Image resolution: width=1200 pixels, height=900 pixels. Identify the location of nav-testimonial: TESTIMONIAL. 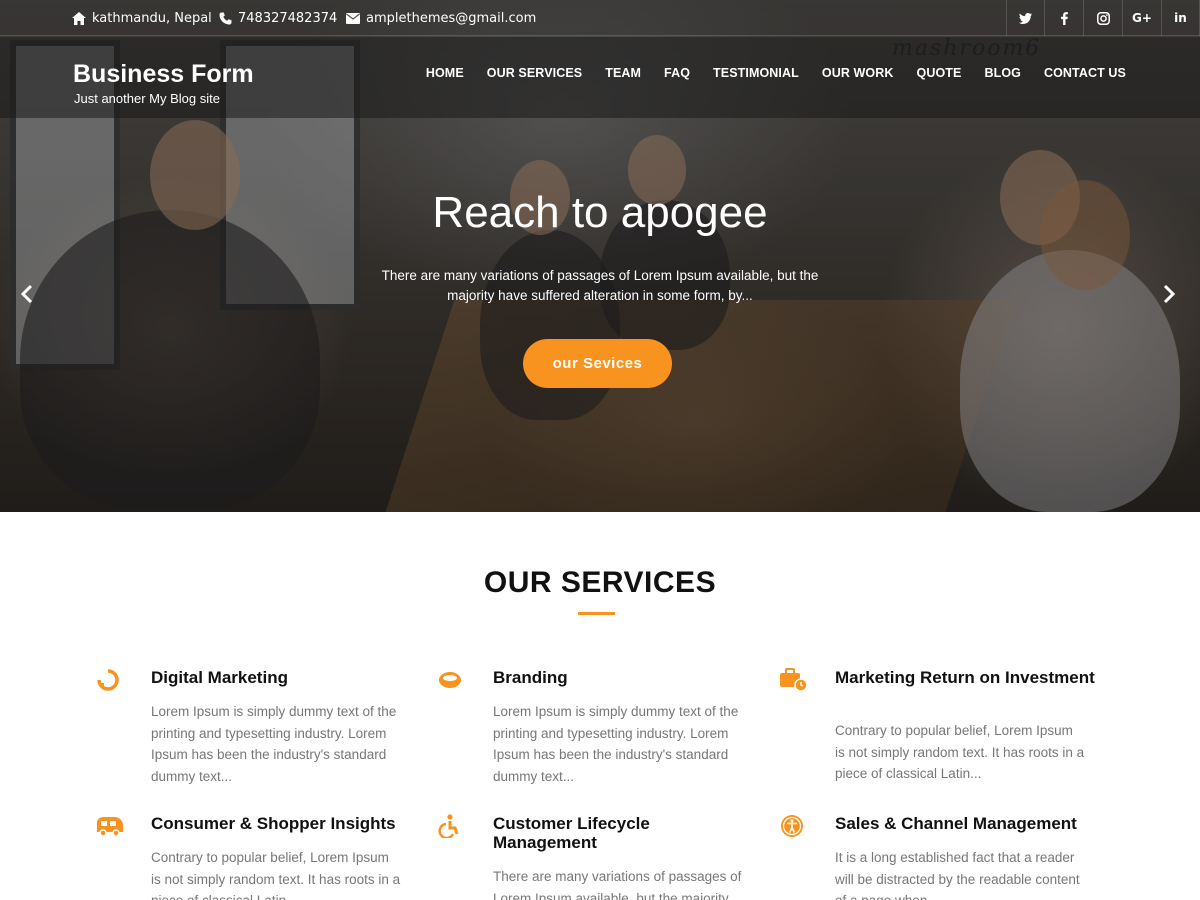
(756, 73).